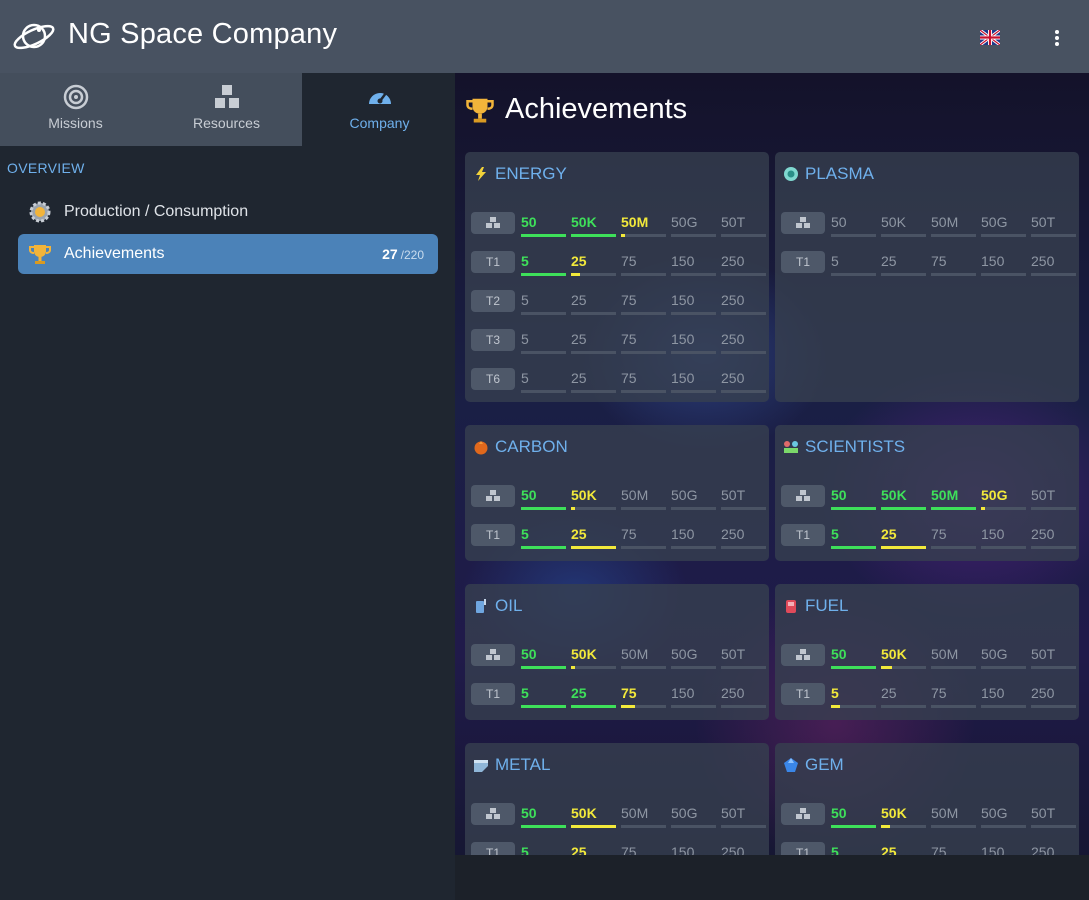 Image resolution: width=1089 pixels, height=900 pixels. I want to click on achievement-card-oil: OIL 50 50K 50M 50G 50T T1 5 25 75 150 250, so click(617, 652).